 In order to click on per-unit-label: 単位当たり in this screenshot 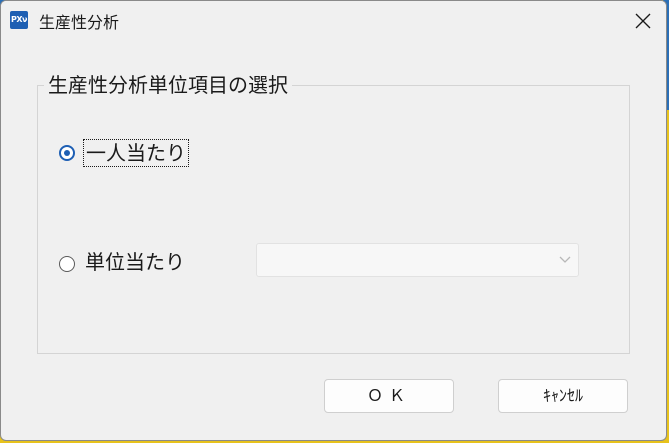, I will do `click(135, 262)`.